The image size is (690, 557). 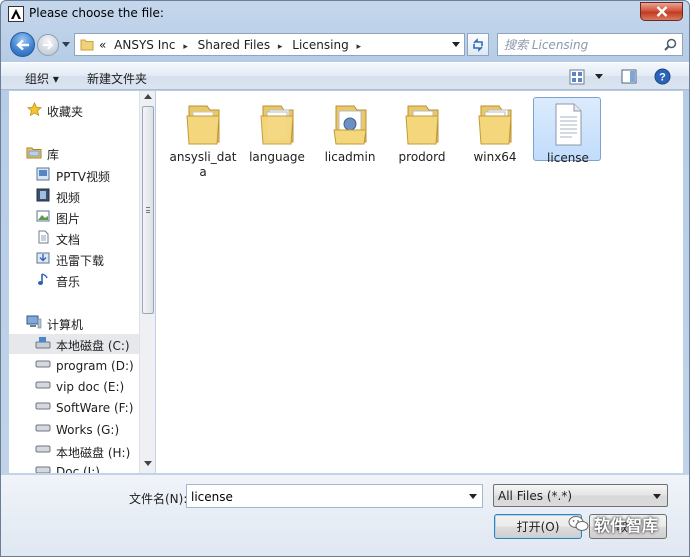 I want to click on ansys-logo-icon, so click(x=16, y=14).